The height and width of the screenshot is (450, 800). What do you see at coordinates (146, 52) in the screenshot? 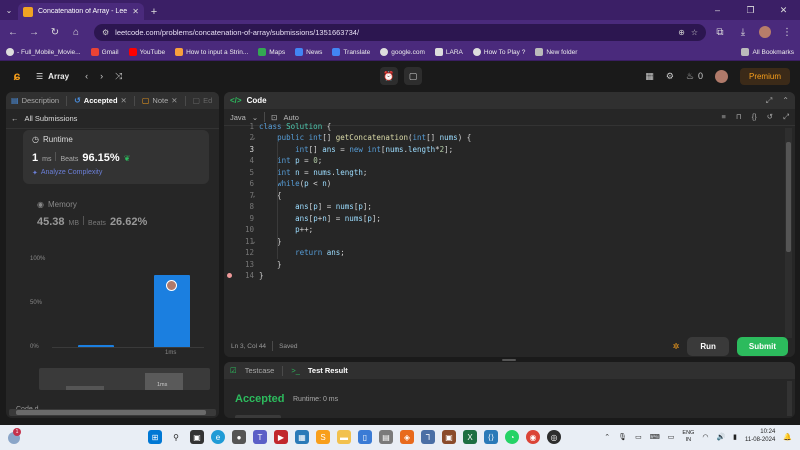
I see `bookmark-item: YouTube` at bounding box center [146, 52].